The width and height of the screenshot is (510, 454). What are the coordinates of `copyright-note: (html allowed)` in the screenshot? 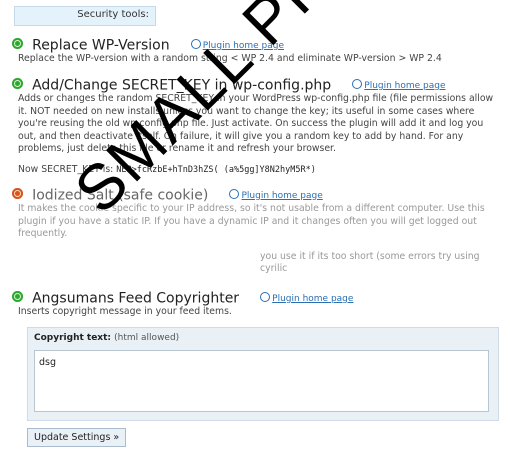 It's located at (147, 338).